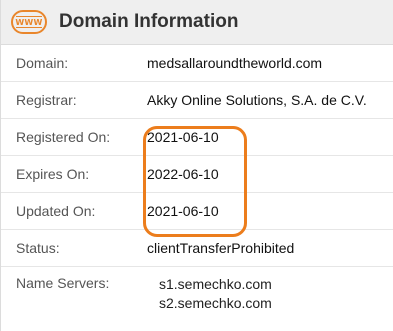 The image size is (393, 331). What do you see at coordinates (53, 174) in the screenshot?
I see `row-label: Expires On:` at bounding box center [53, 174].